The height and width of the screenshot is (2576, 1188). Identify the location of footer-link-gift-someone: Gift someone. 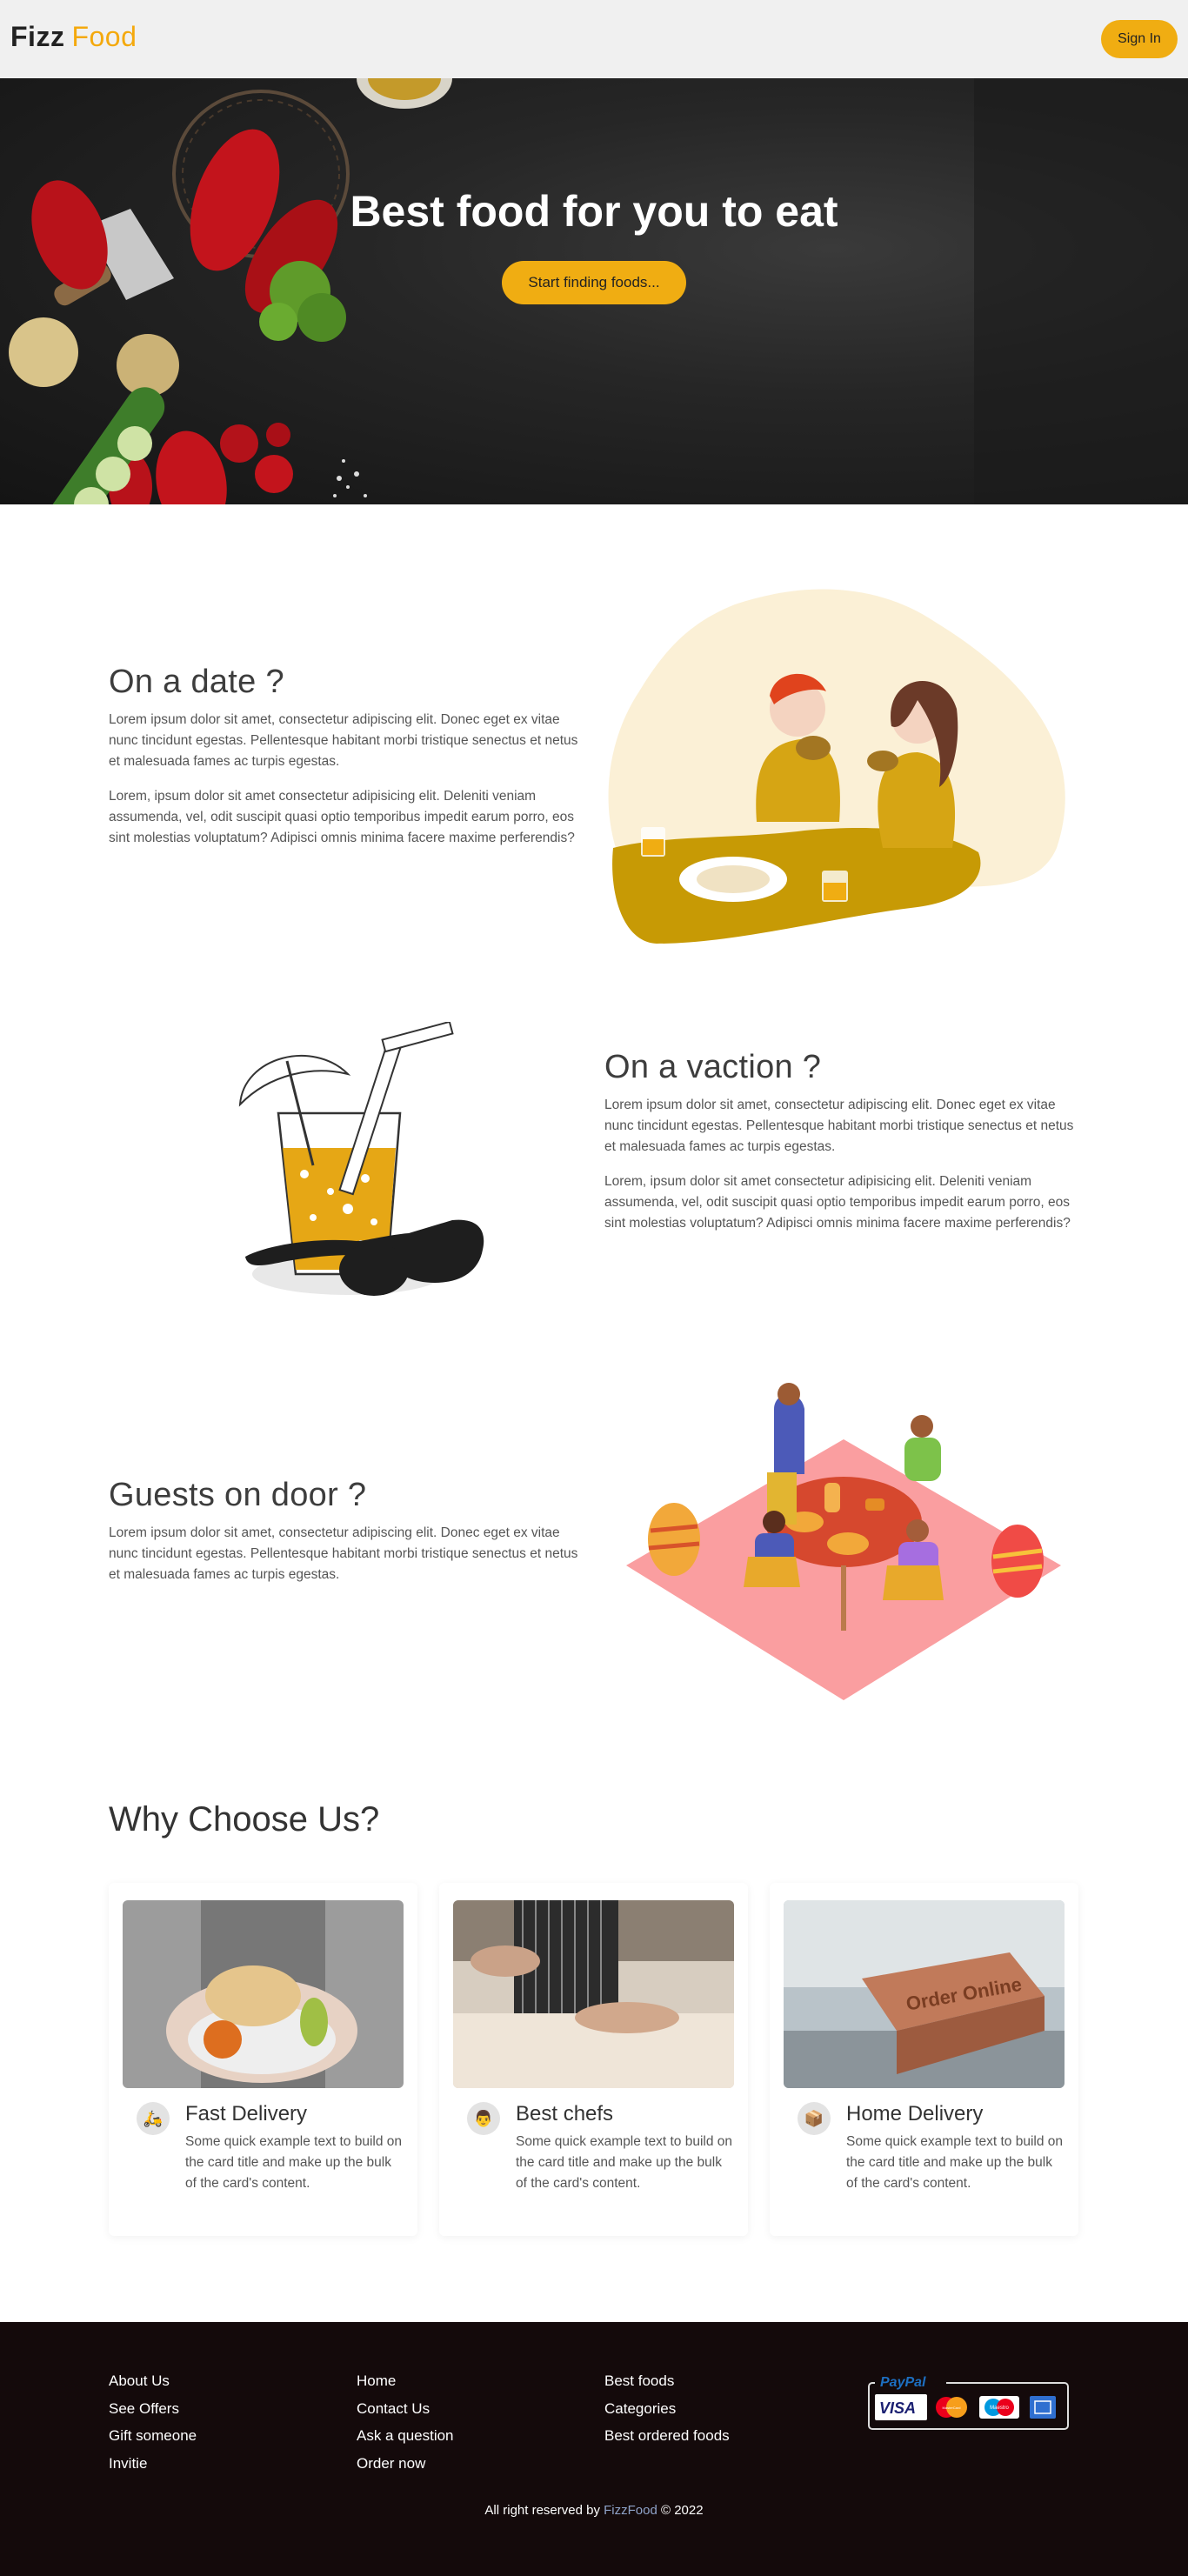
(153, 2436).